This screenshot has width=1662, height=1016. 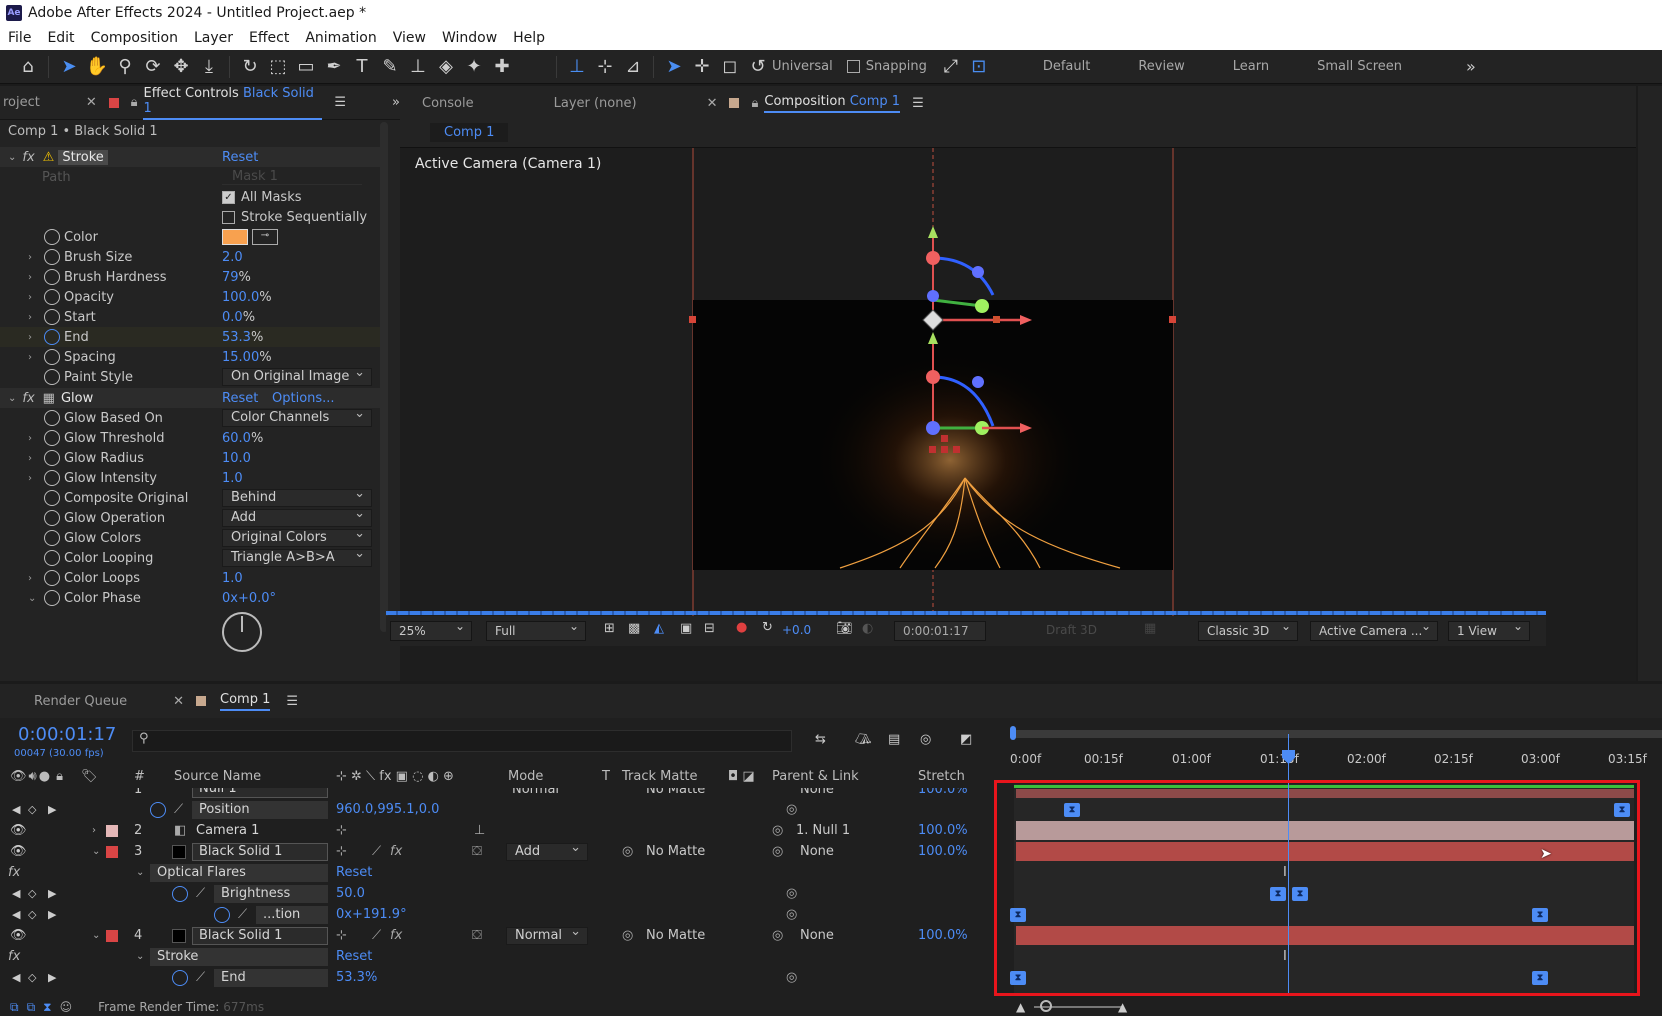 What do you see at coordinates (230, 277) in the screenshot?
I see `brush-hardness-value: 79` at bounding box center [230, 277].